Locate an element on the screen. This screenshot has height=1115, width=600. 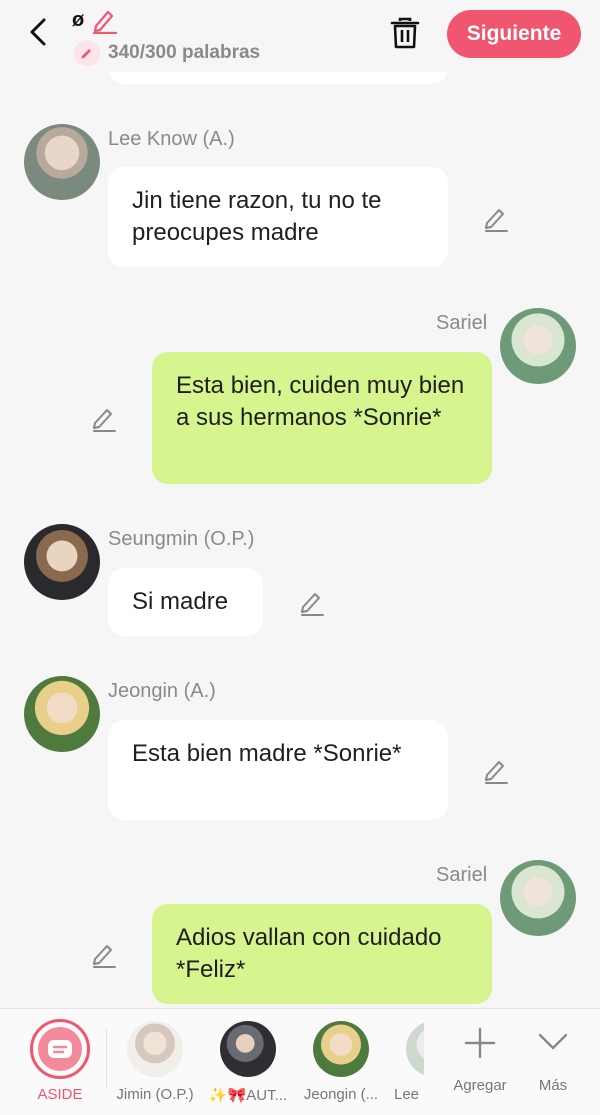
sender-name: Jeongin (A.) is located at coordinates (162, 691).